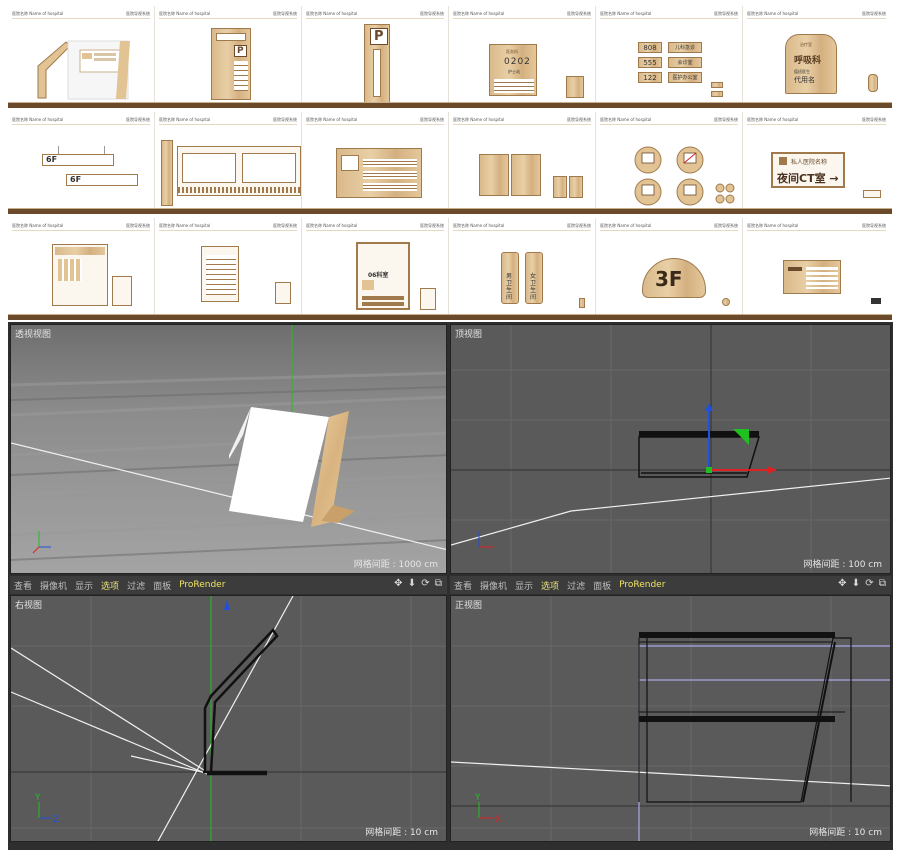 This screenshot has height=856, width=900. I want to click on hanging-floor-sign-bottom: 6F, so click(102, 180).